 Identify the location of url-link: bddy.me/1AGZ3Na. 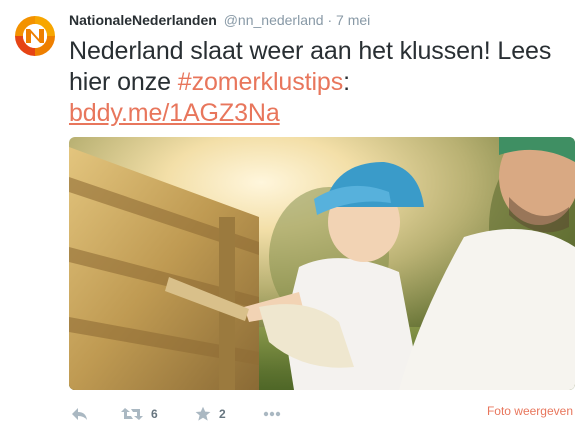
(174, 113).